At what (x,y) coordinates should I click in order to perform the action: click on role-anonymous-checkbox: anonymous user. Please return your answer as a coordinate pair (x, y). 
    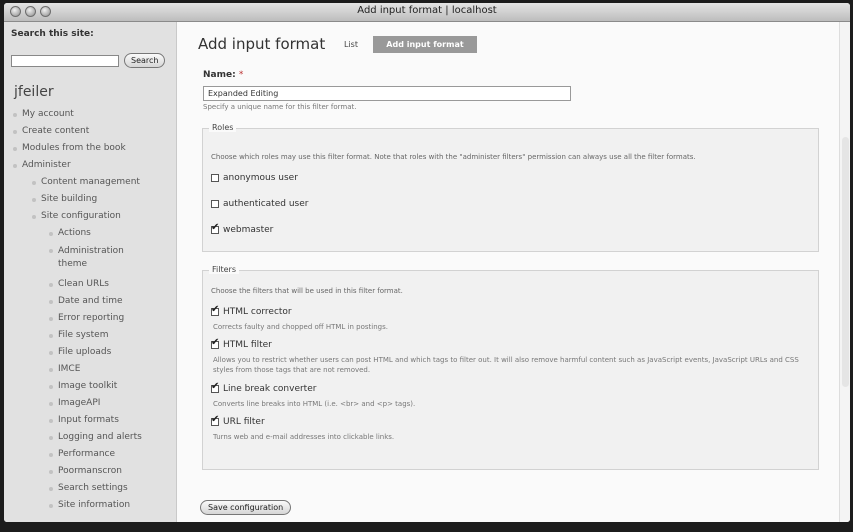
    Looking at the image, I should click on (254, 178).